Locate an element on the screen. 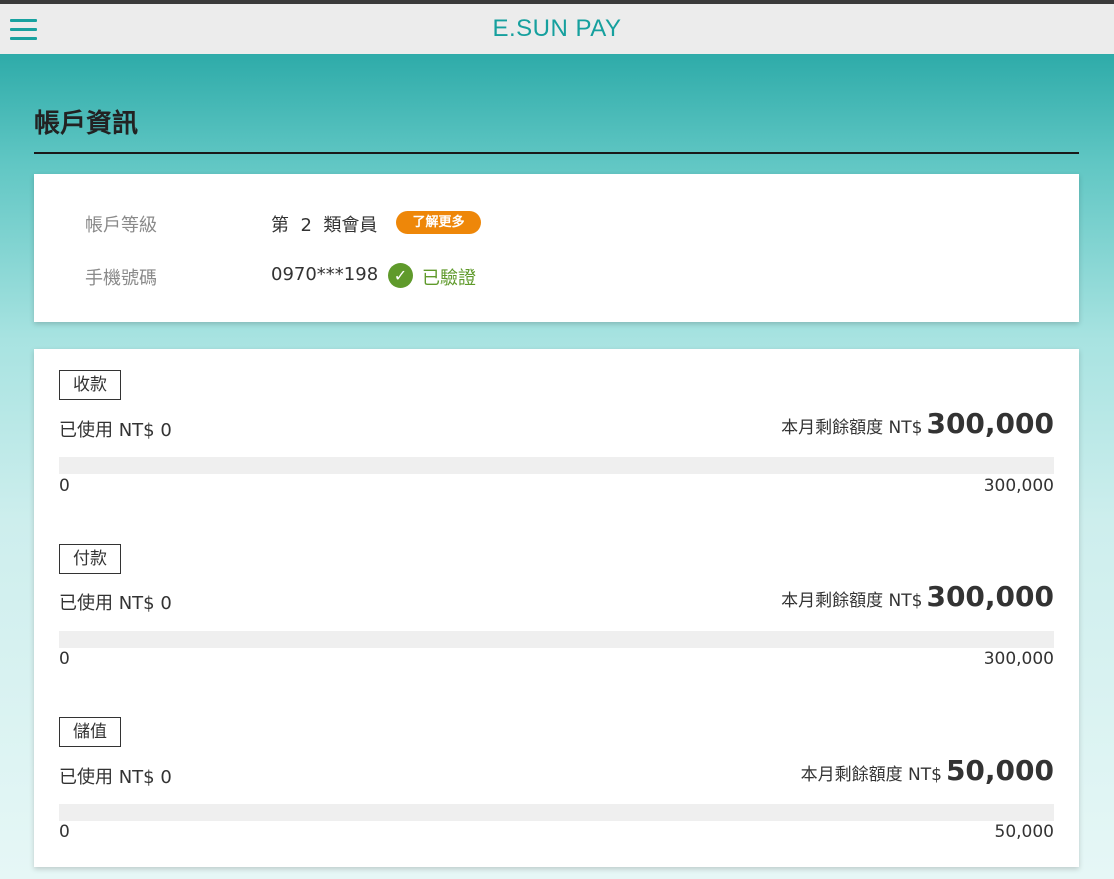 This screenshot has height=879, width=1114. topup-bar-min: 0 is located at coordinates (64, 832).